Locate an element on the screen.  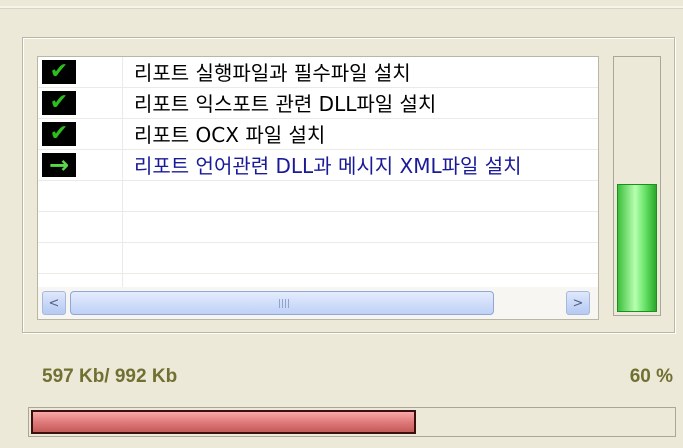
download-progress-fill is located at coordinates (223, 422).